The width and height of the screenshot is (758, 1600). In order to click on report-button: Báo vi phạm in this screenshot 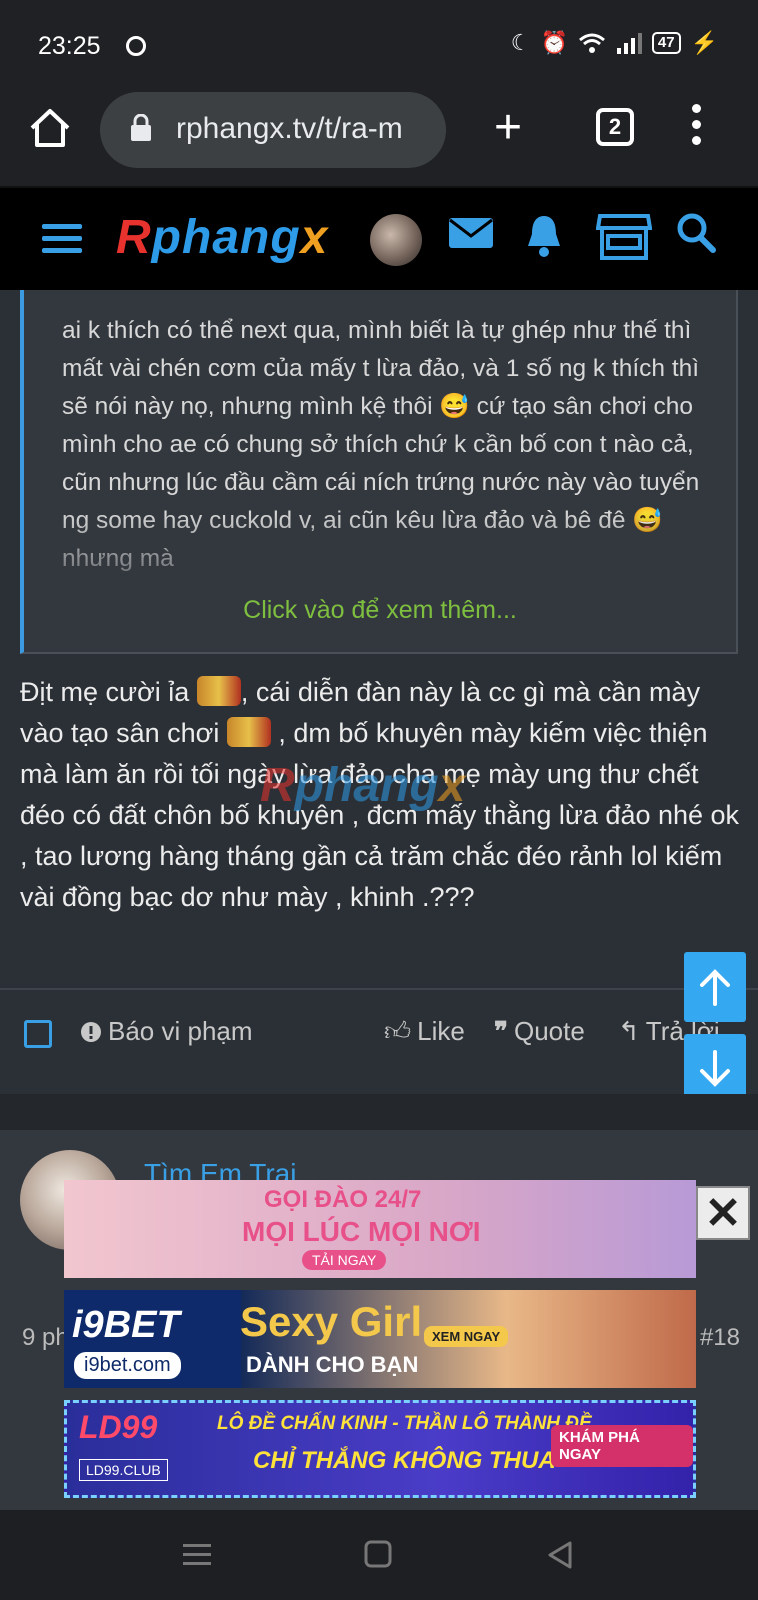, I will do `click(166, 1031)`.